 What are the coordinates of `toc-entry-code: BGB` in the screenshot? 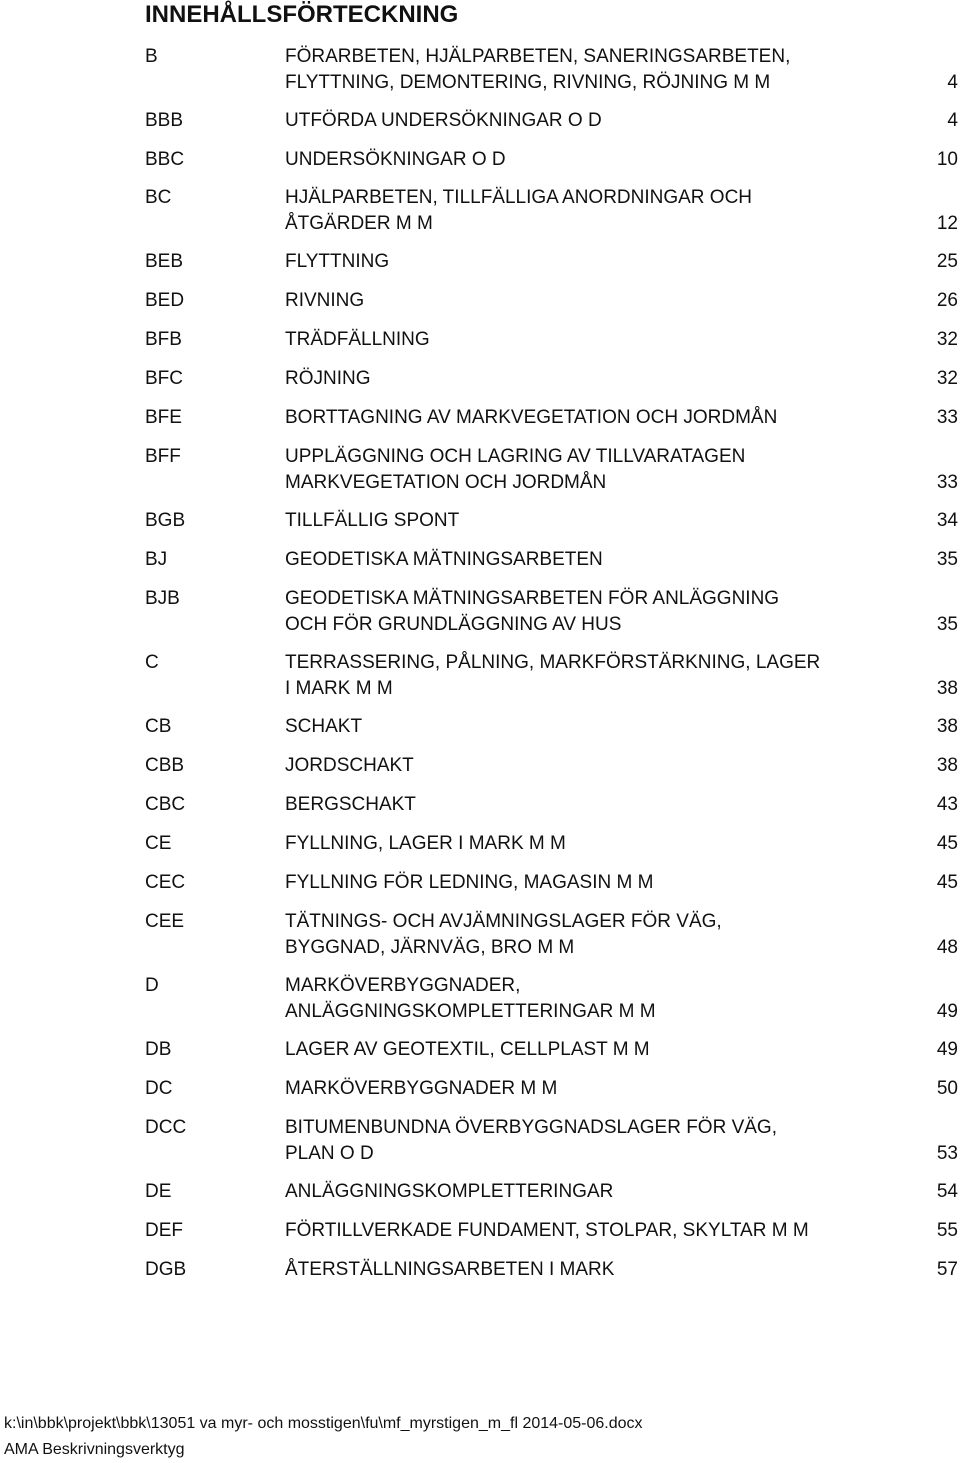 It's located at (165, 520).